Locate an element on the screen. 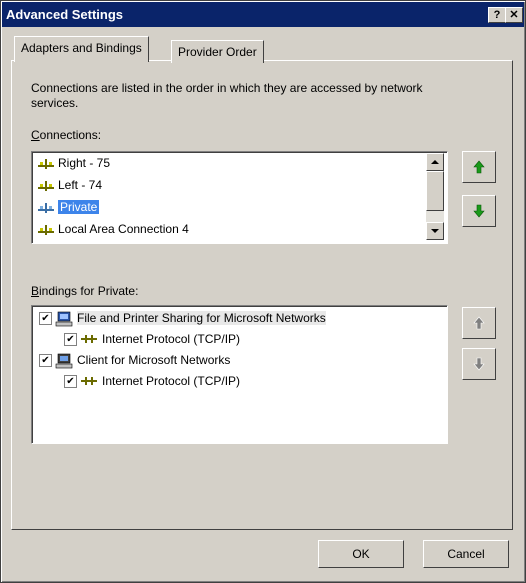 The width and height of the screenshot is (526, 583). tab-adapters-and-bindings: Adapters and Bindings is located at coordinates (81, 49).